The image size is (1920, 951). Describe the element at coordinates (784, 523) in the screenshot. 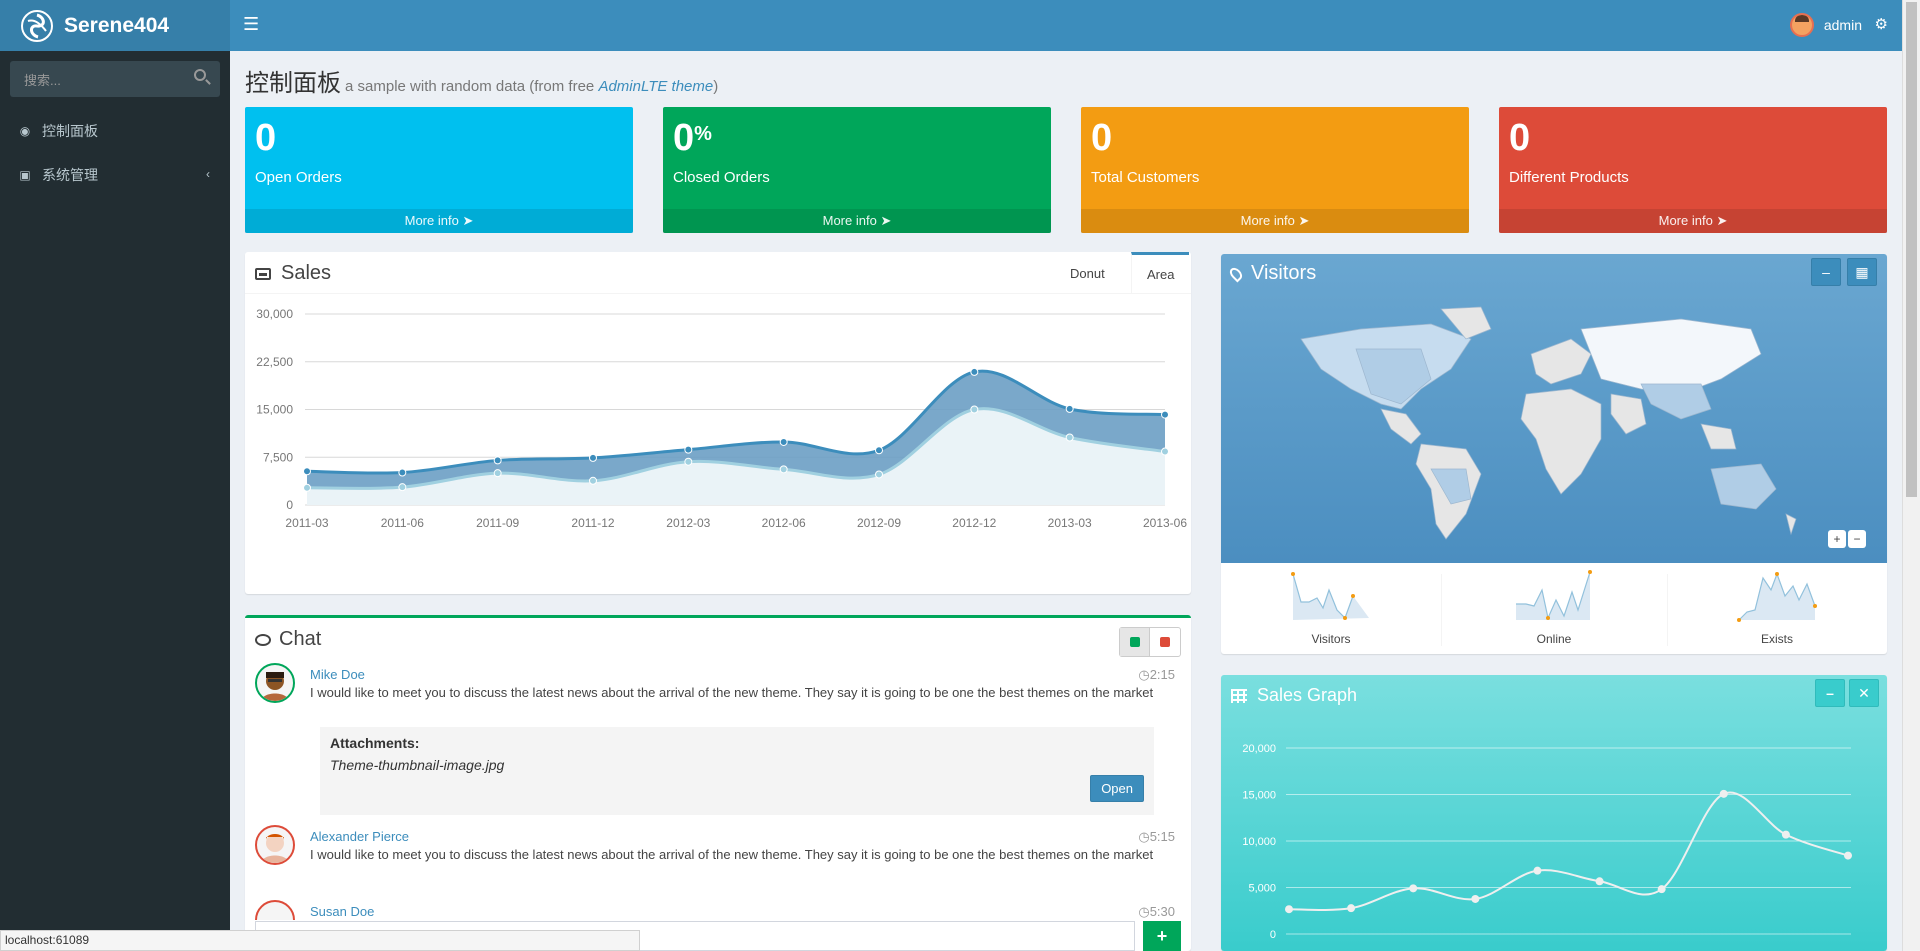

I see `x-tick-label: 2012-06` at that location.